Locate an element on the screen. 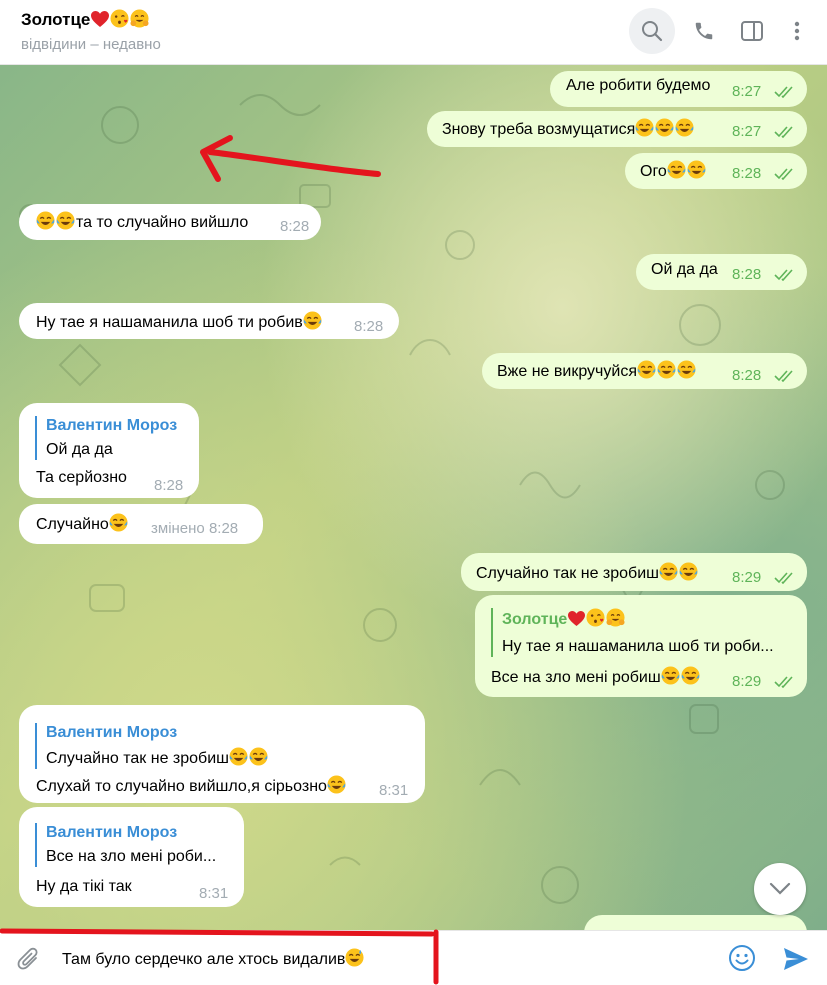 The height and width of the screenshot is (985, 827). more-options-button is located at coordinates (797, 31).